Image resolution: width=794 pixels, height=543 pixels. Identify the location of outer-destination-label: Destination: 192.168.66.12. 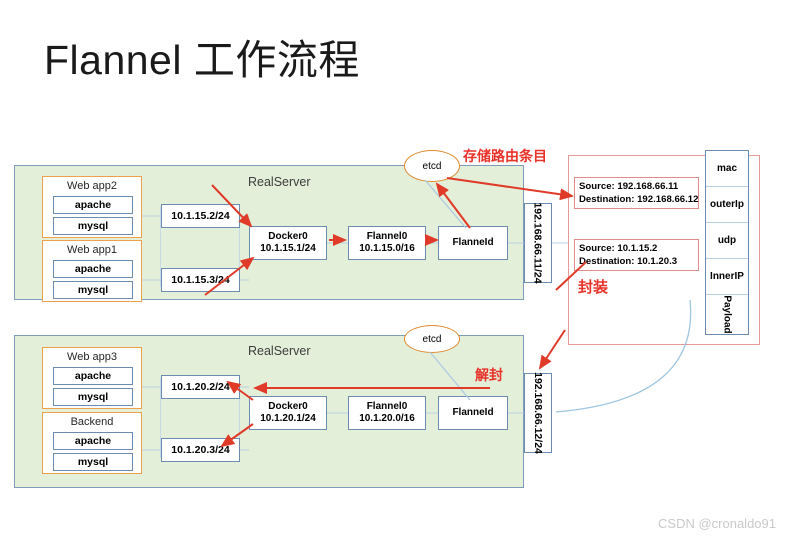
(639, 199).